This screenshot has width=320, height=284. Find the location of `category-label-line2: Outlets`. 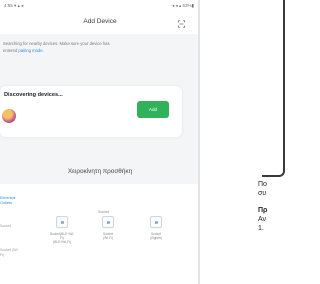

category-label-line2: Outlets is located at coordinates (6, 203).